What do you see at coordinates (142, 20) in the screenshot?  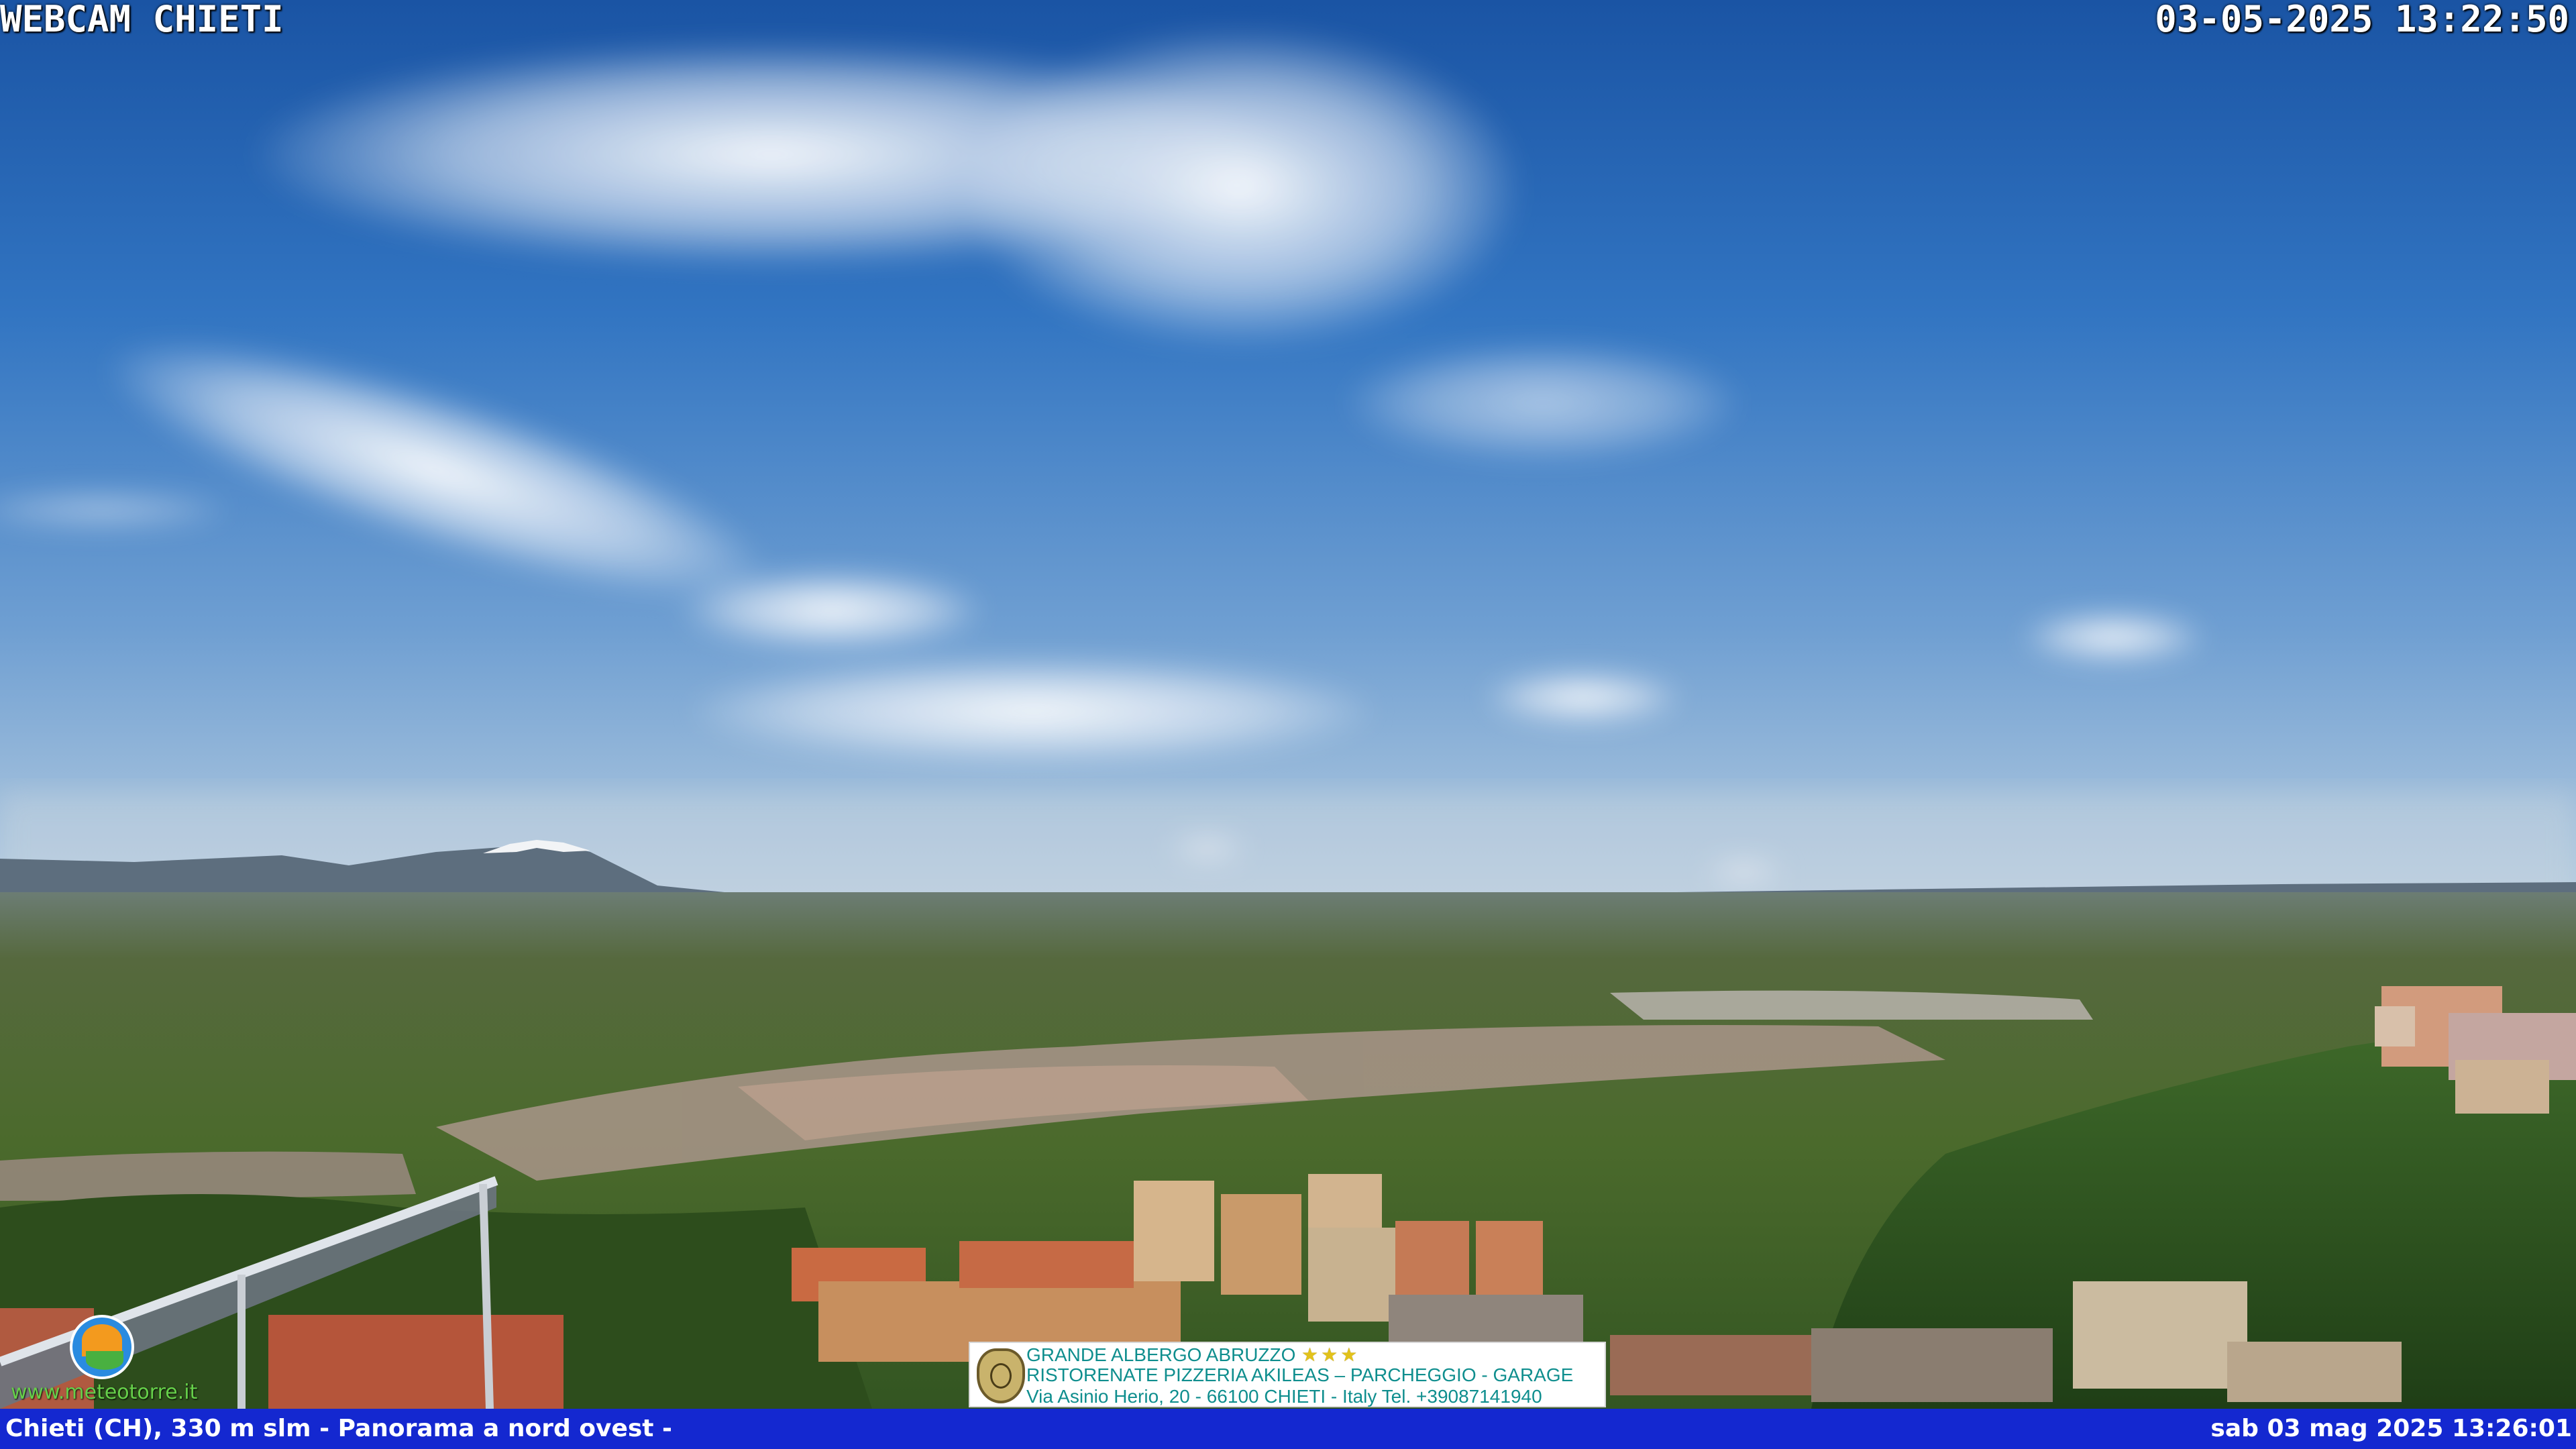 I see `camera-title: WEBCAM CHIETI` at bounding box center [142, 20].